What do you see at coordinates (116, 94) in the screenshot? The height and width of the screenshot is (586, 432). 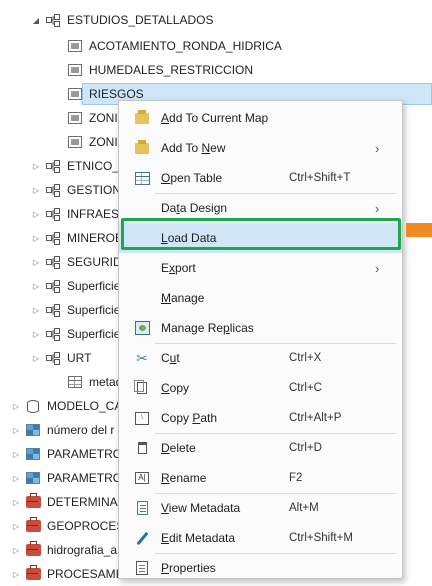 I see `tree-item-label: RIESGOS` at bounding box center [116, 94].